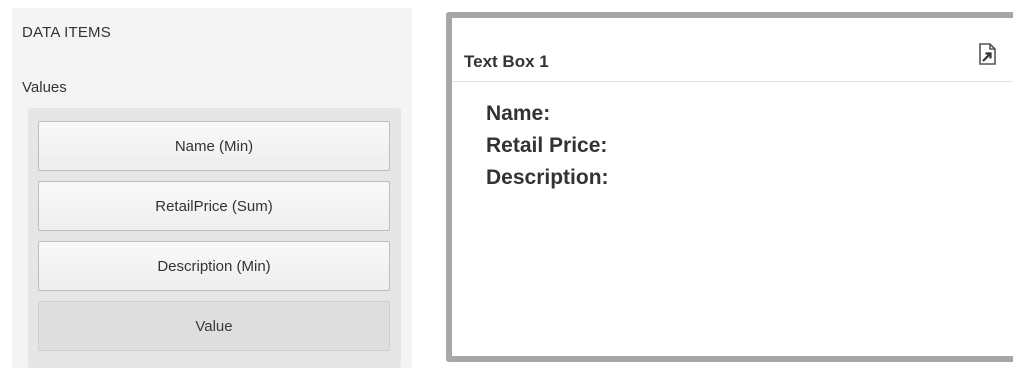 This screenshot has width=1013, height=368. I want to click on data-item-description: Description (Min), so click(214, 266).